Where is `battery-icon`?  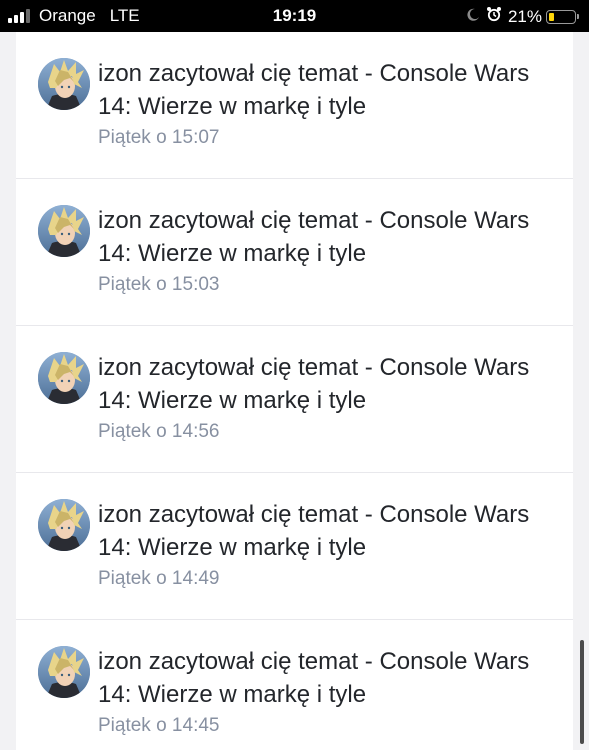 battery-icon is located at coordinates (562, 16).